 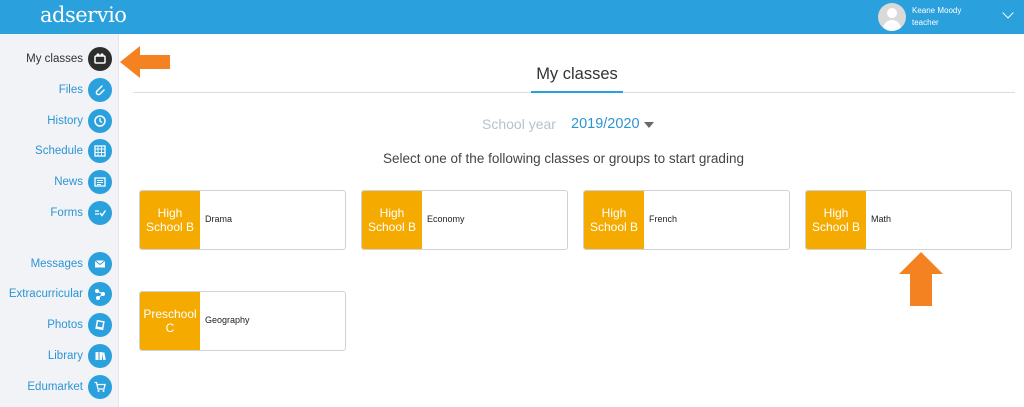 I want to click on class-subject: Math, so click(x=881, y=219).